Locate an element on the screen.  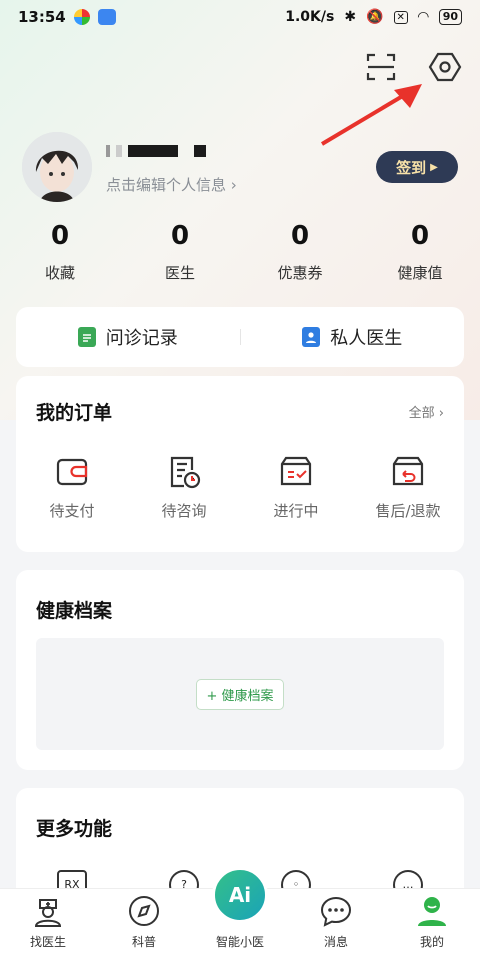
quick-links-card: 问诊记录 私人医生 is located at coordinates (240, 337).